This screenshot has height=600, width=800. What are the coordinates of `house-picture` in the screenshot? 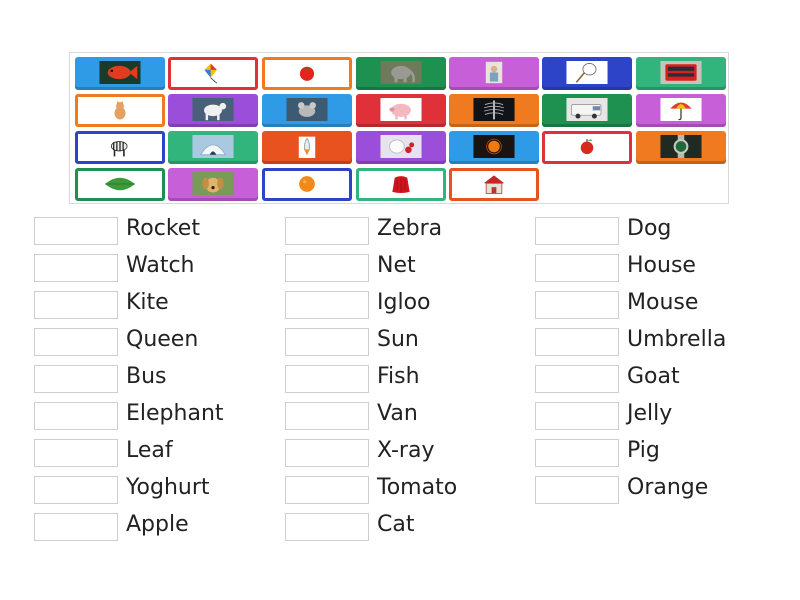 It's located at (494, 184).